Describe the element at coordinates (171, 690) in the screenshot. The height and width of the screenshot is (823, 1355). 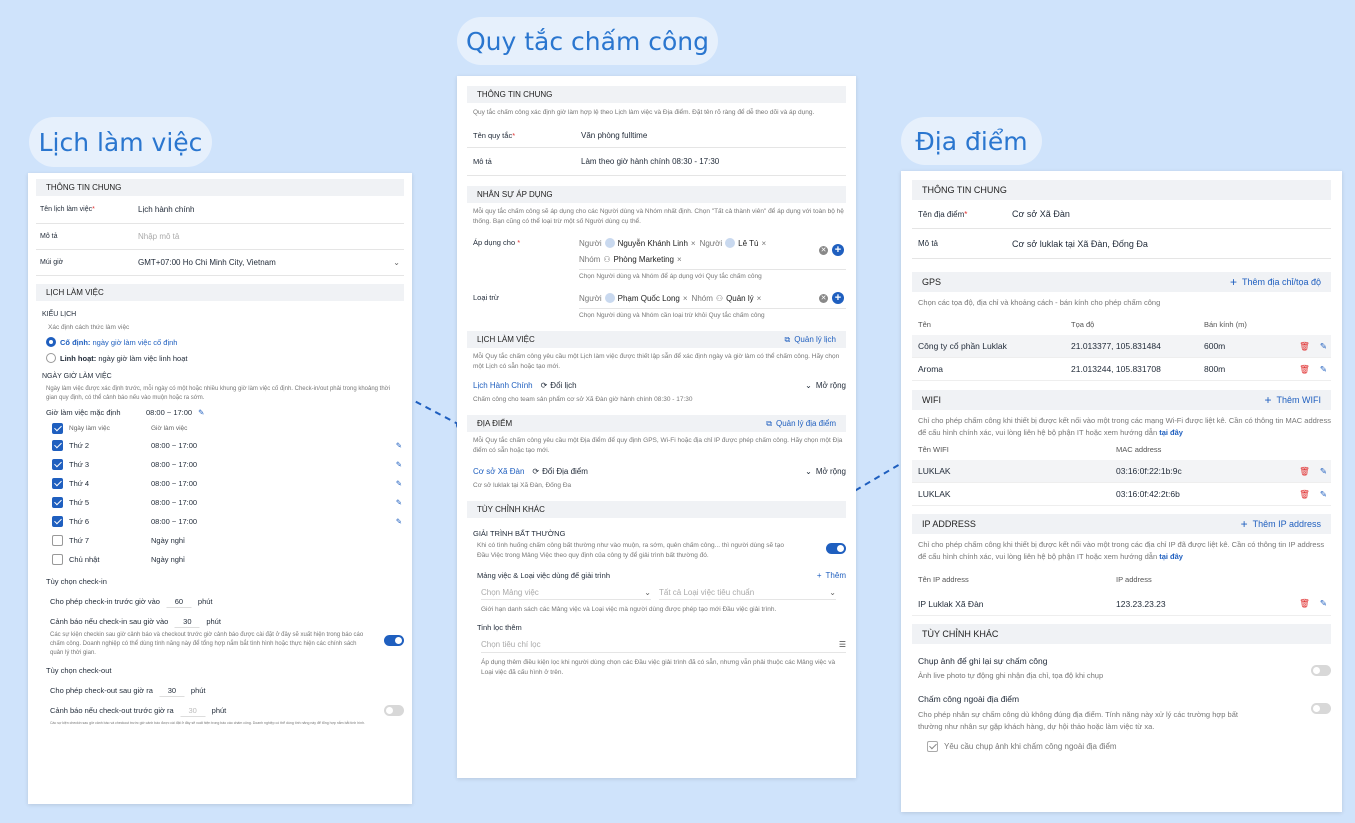
I see `checkout-after-input: 30` at that location.